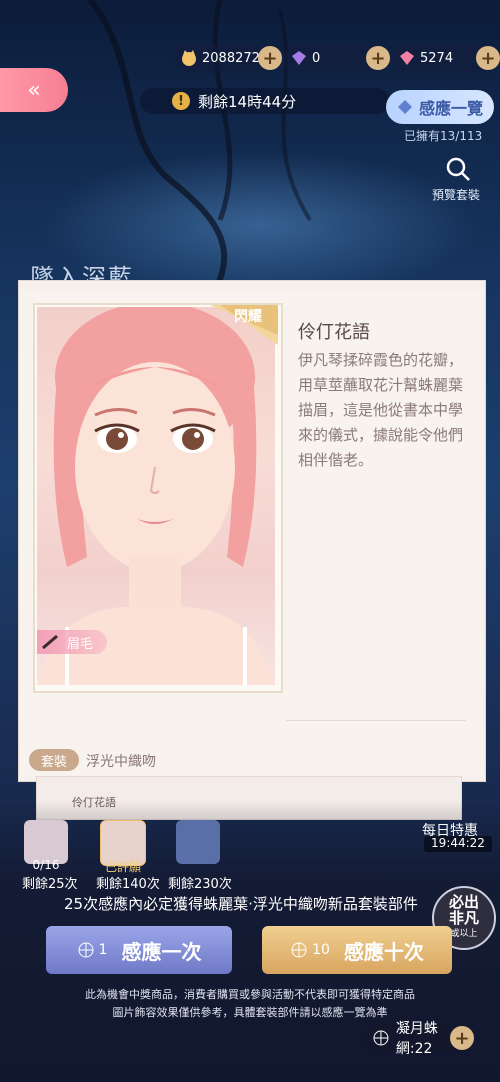  I want to click on double-chevron-left-icon: «, so click(34, 90).